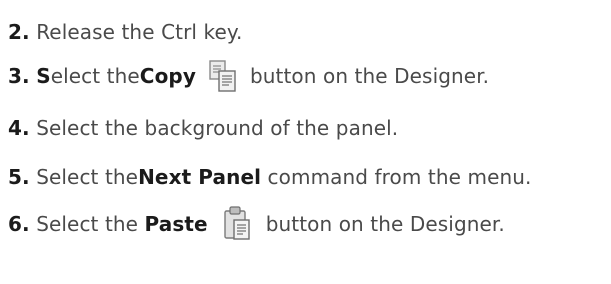  What do you see at coordinates (237, 224) in the screenshot?
I see `paste-icon` at bounding box center [237, 224].